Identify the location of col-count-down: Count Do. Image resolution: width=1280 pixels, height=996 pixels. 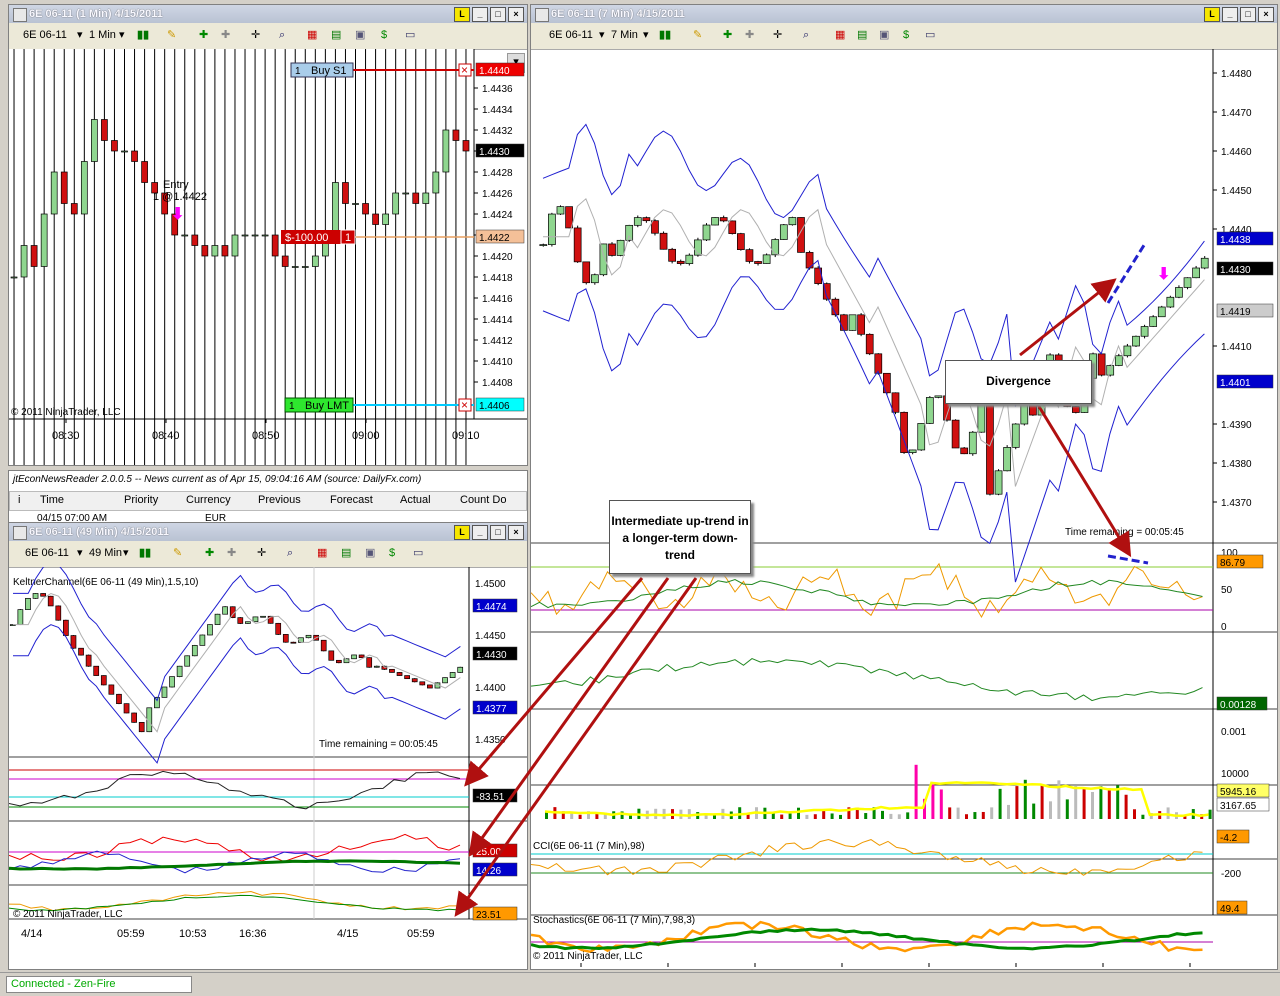
(483, 500).